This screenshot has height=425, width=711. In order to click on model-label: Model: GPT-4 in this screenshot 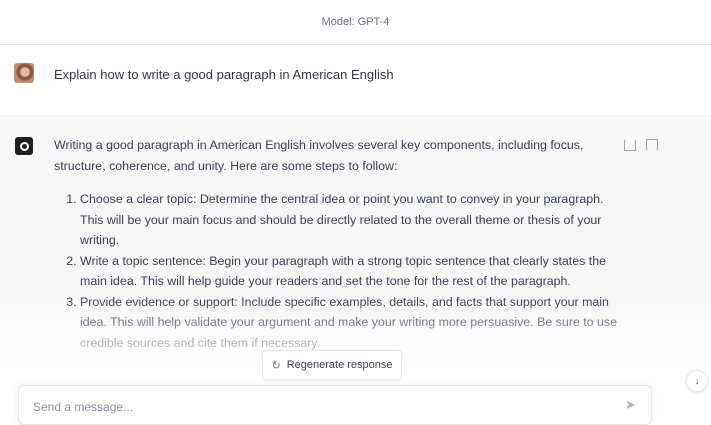, I will do `click(355, 22)`.